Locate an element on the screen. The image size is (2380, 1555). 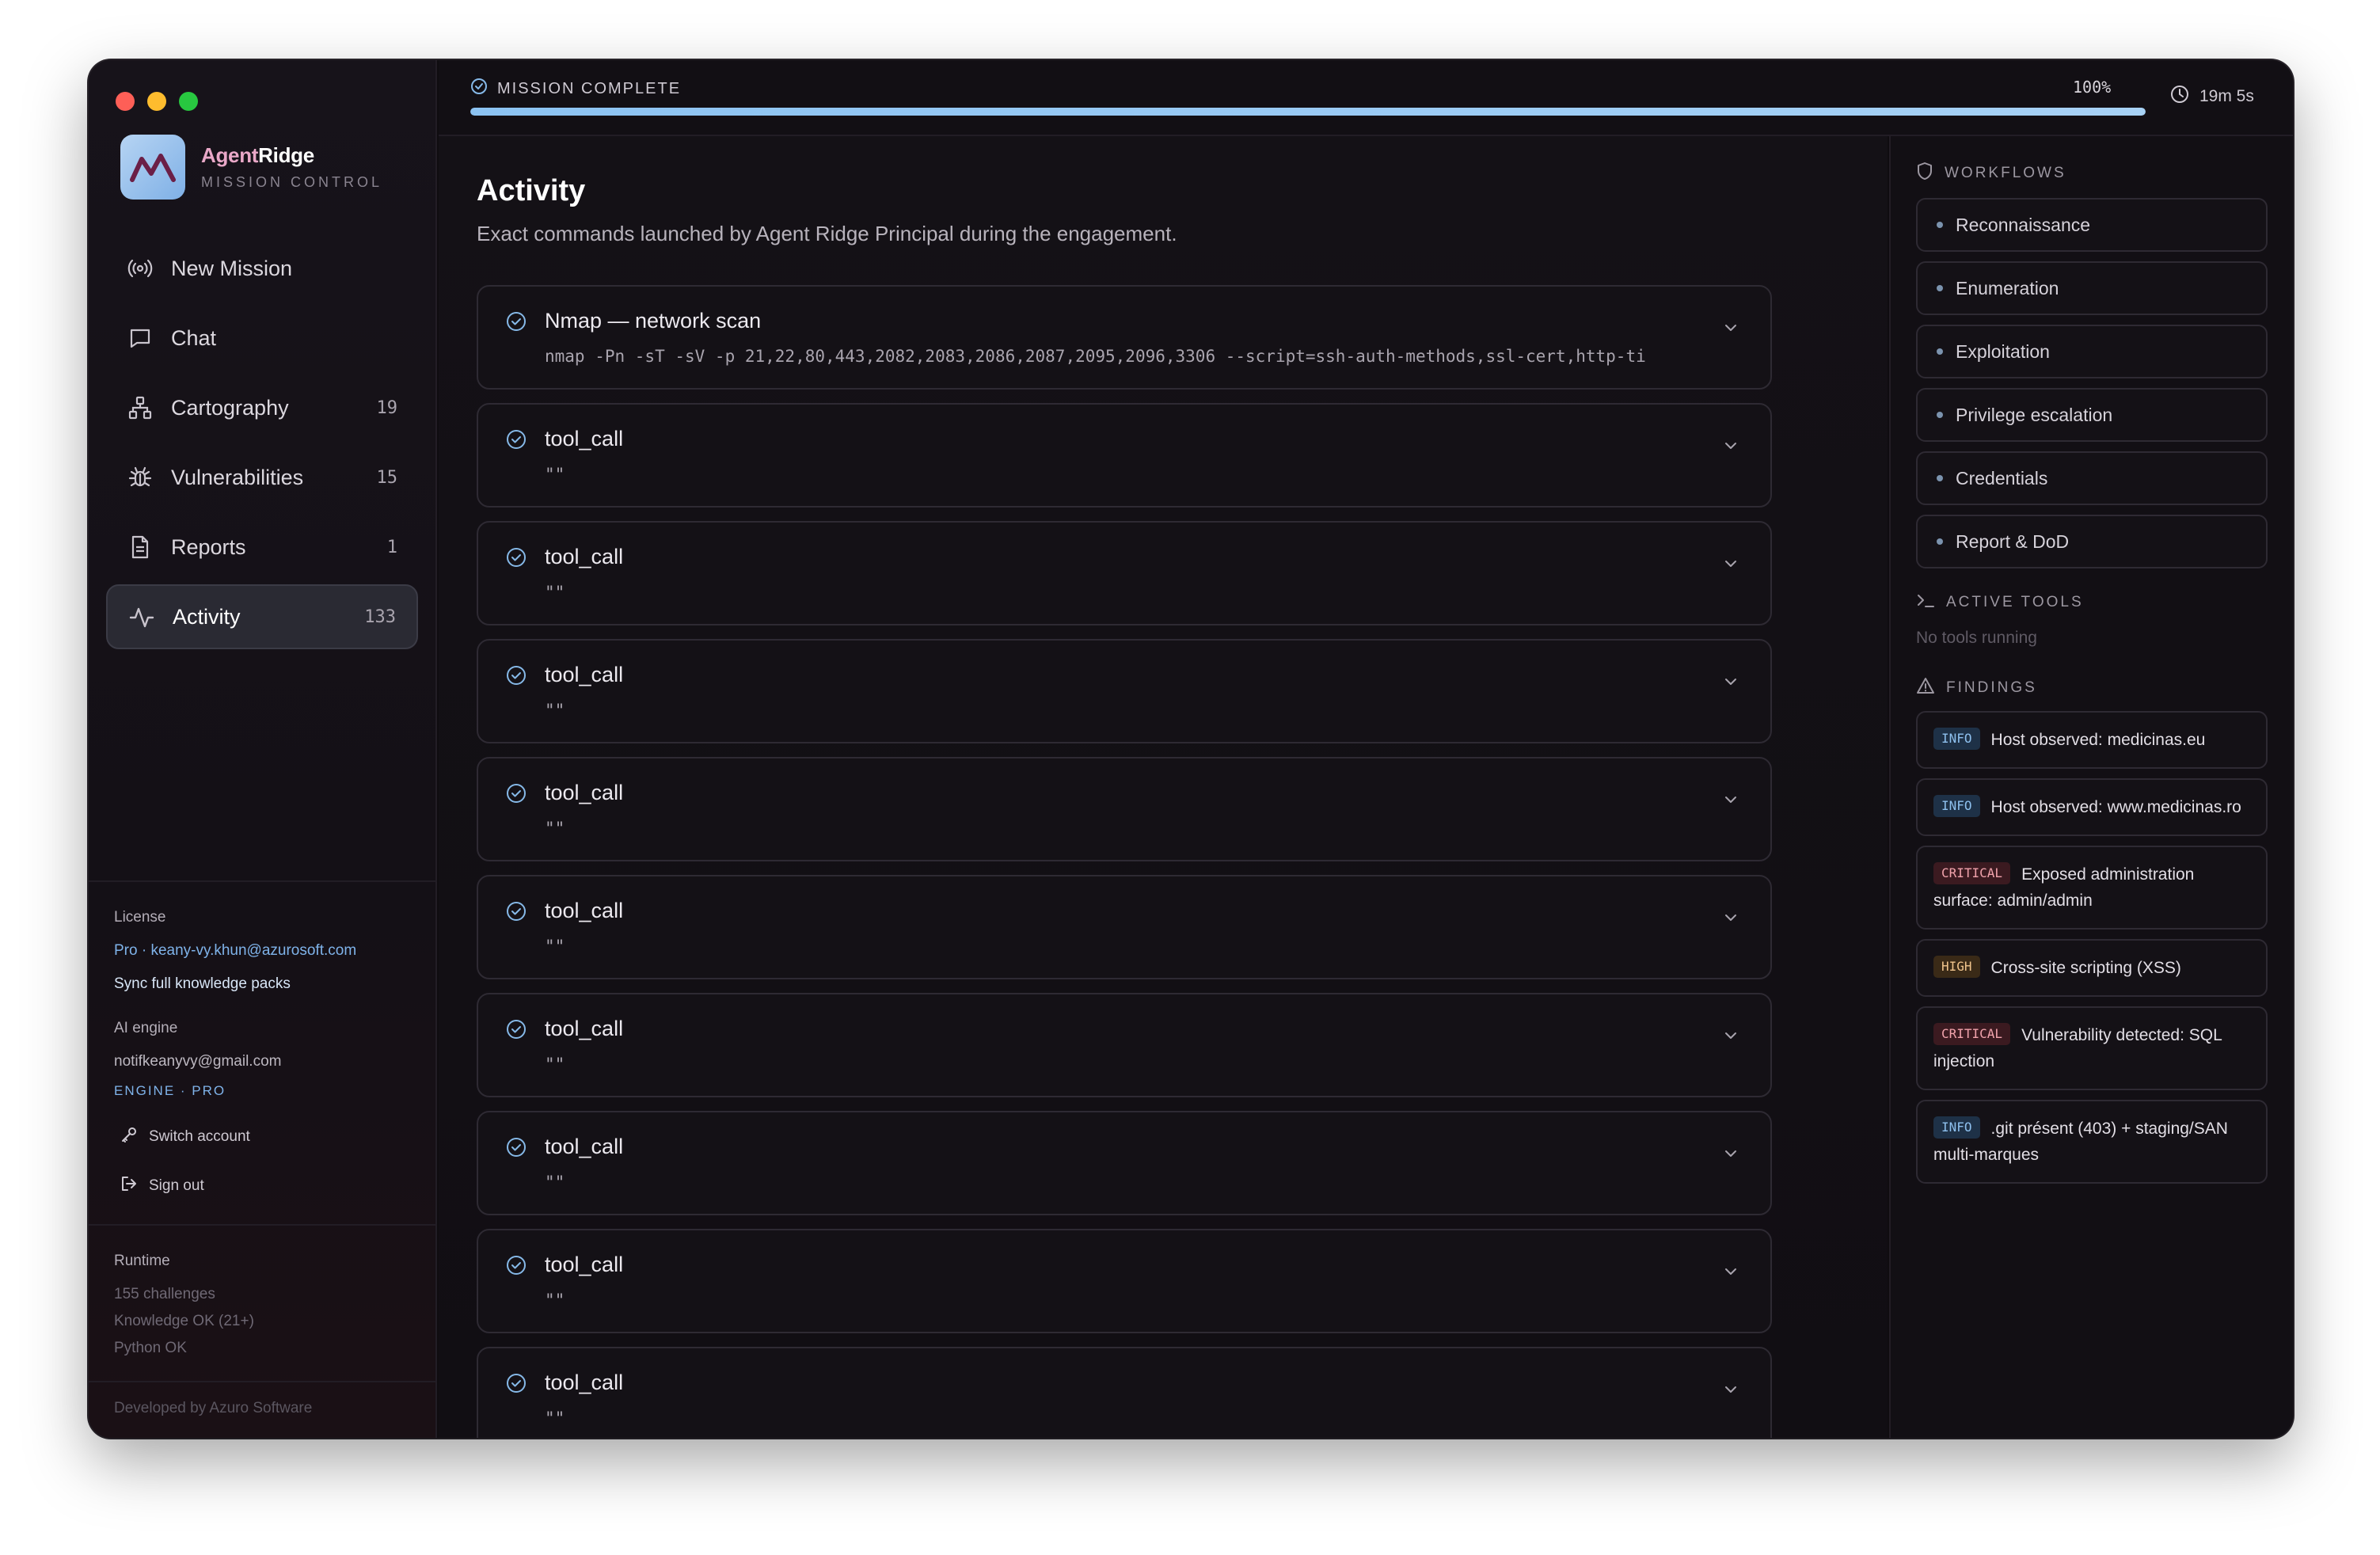
workflow-item: Exploitation is located at coordinates (2092, 352).